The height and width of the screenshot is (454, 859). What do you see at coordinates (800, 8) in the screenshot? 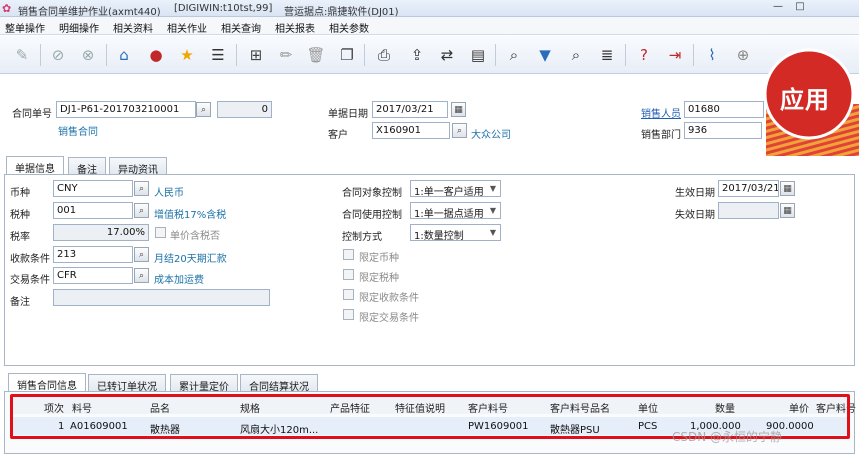
I see `maximize-button: □` at bounding box center [800, 8].